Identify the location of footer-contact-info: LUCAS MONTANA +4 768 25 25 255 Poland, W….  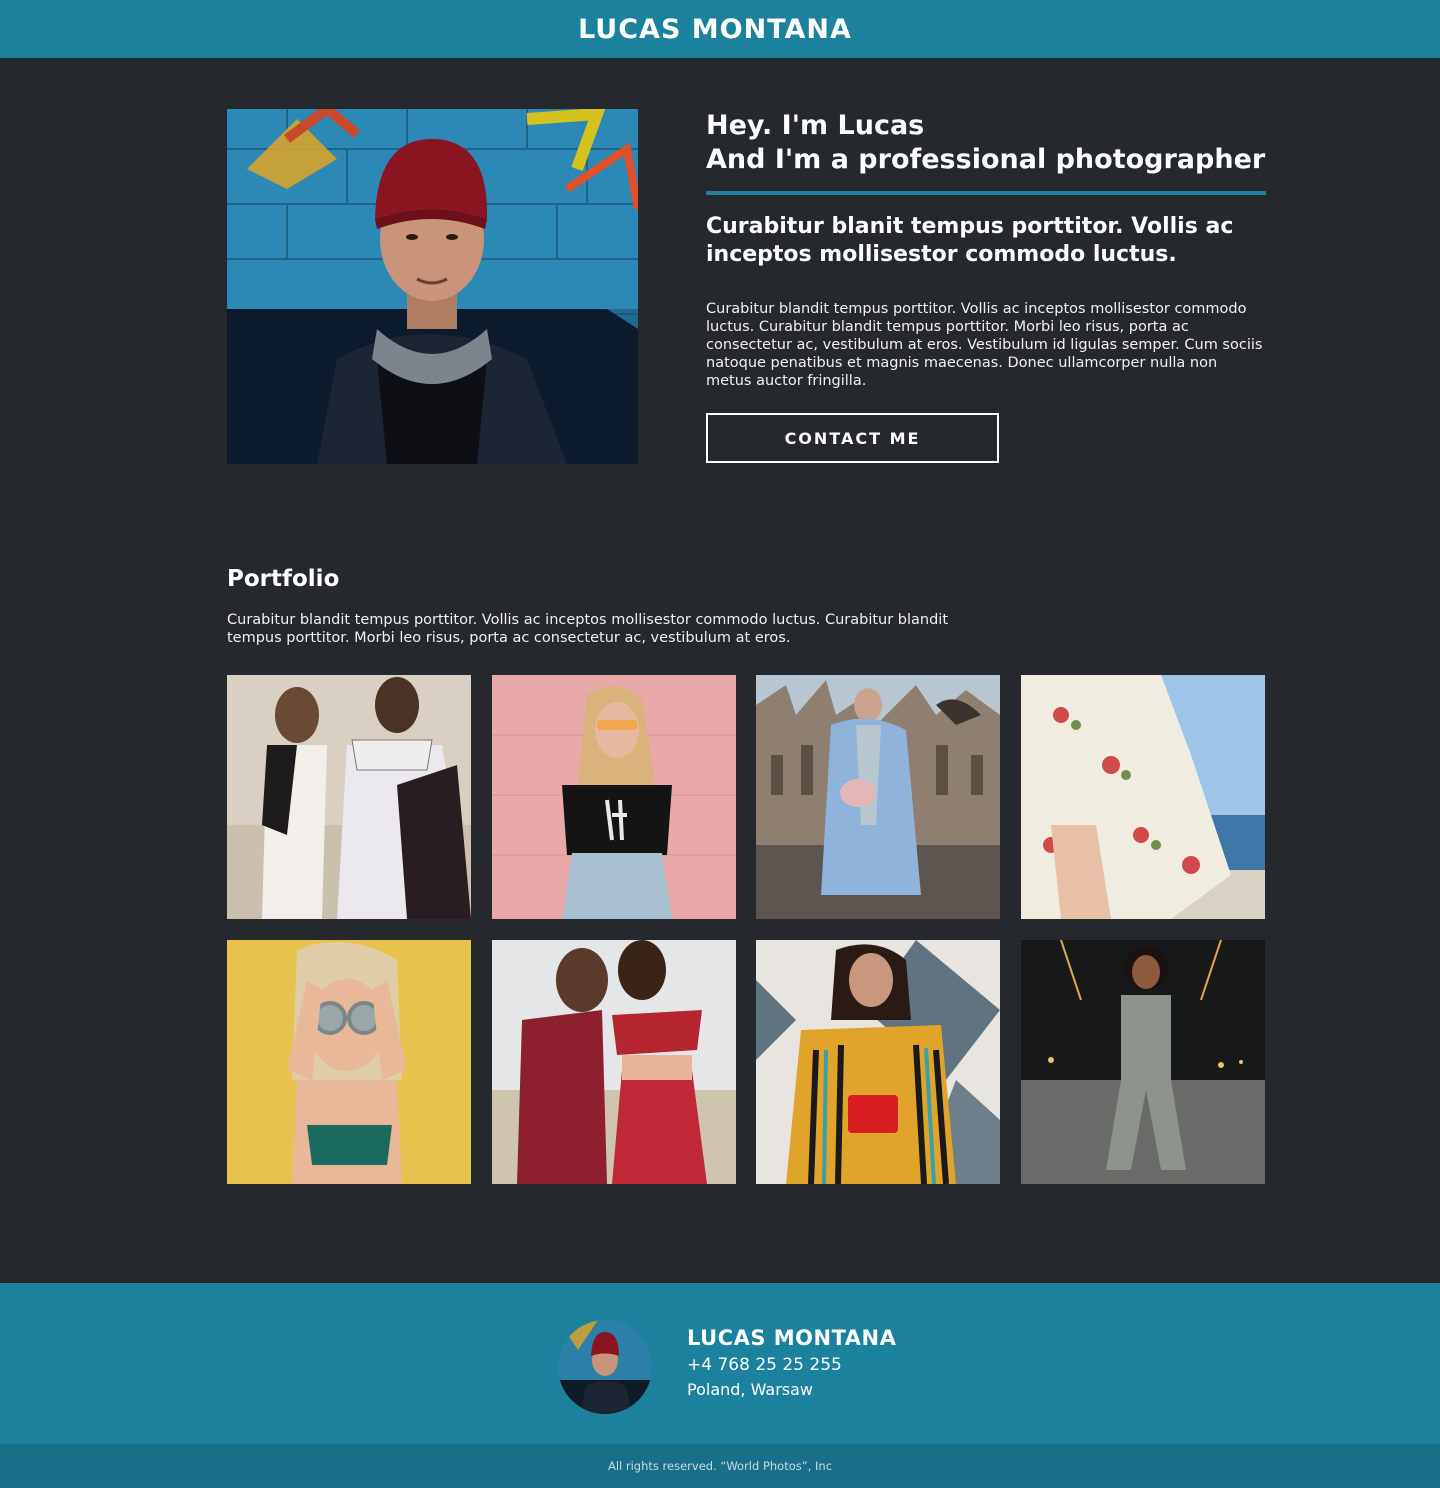
(791, 1363).